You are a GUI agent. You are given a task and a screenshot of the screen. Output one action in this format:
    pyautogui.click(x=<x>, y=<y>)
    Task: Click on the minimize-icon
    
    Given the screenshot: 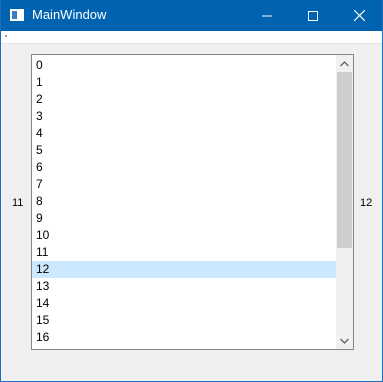 What is the action you would take?
    pyautogui.click(x=267, y=15)
    